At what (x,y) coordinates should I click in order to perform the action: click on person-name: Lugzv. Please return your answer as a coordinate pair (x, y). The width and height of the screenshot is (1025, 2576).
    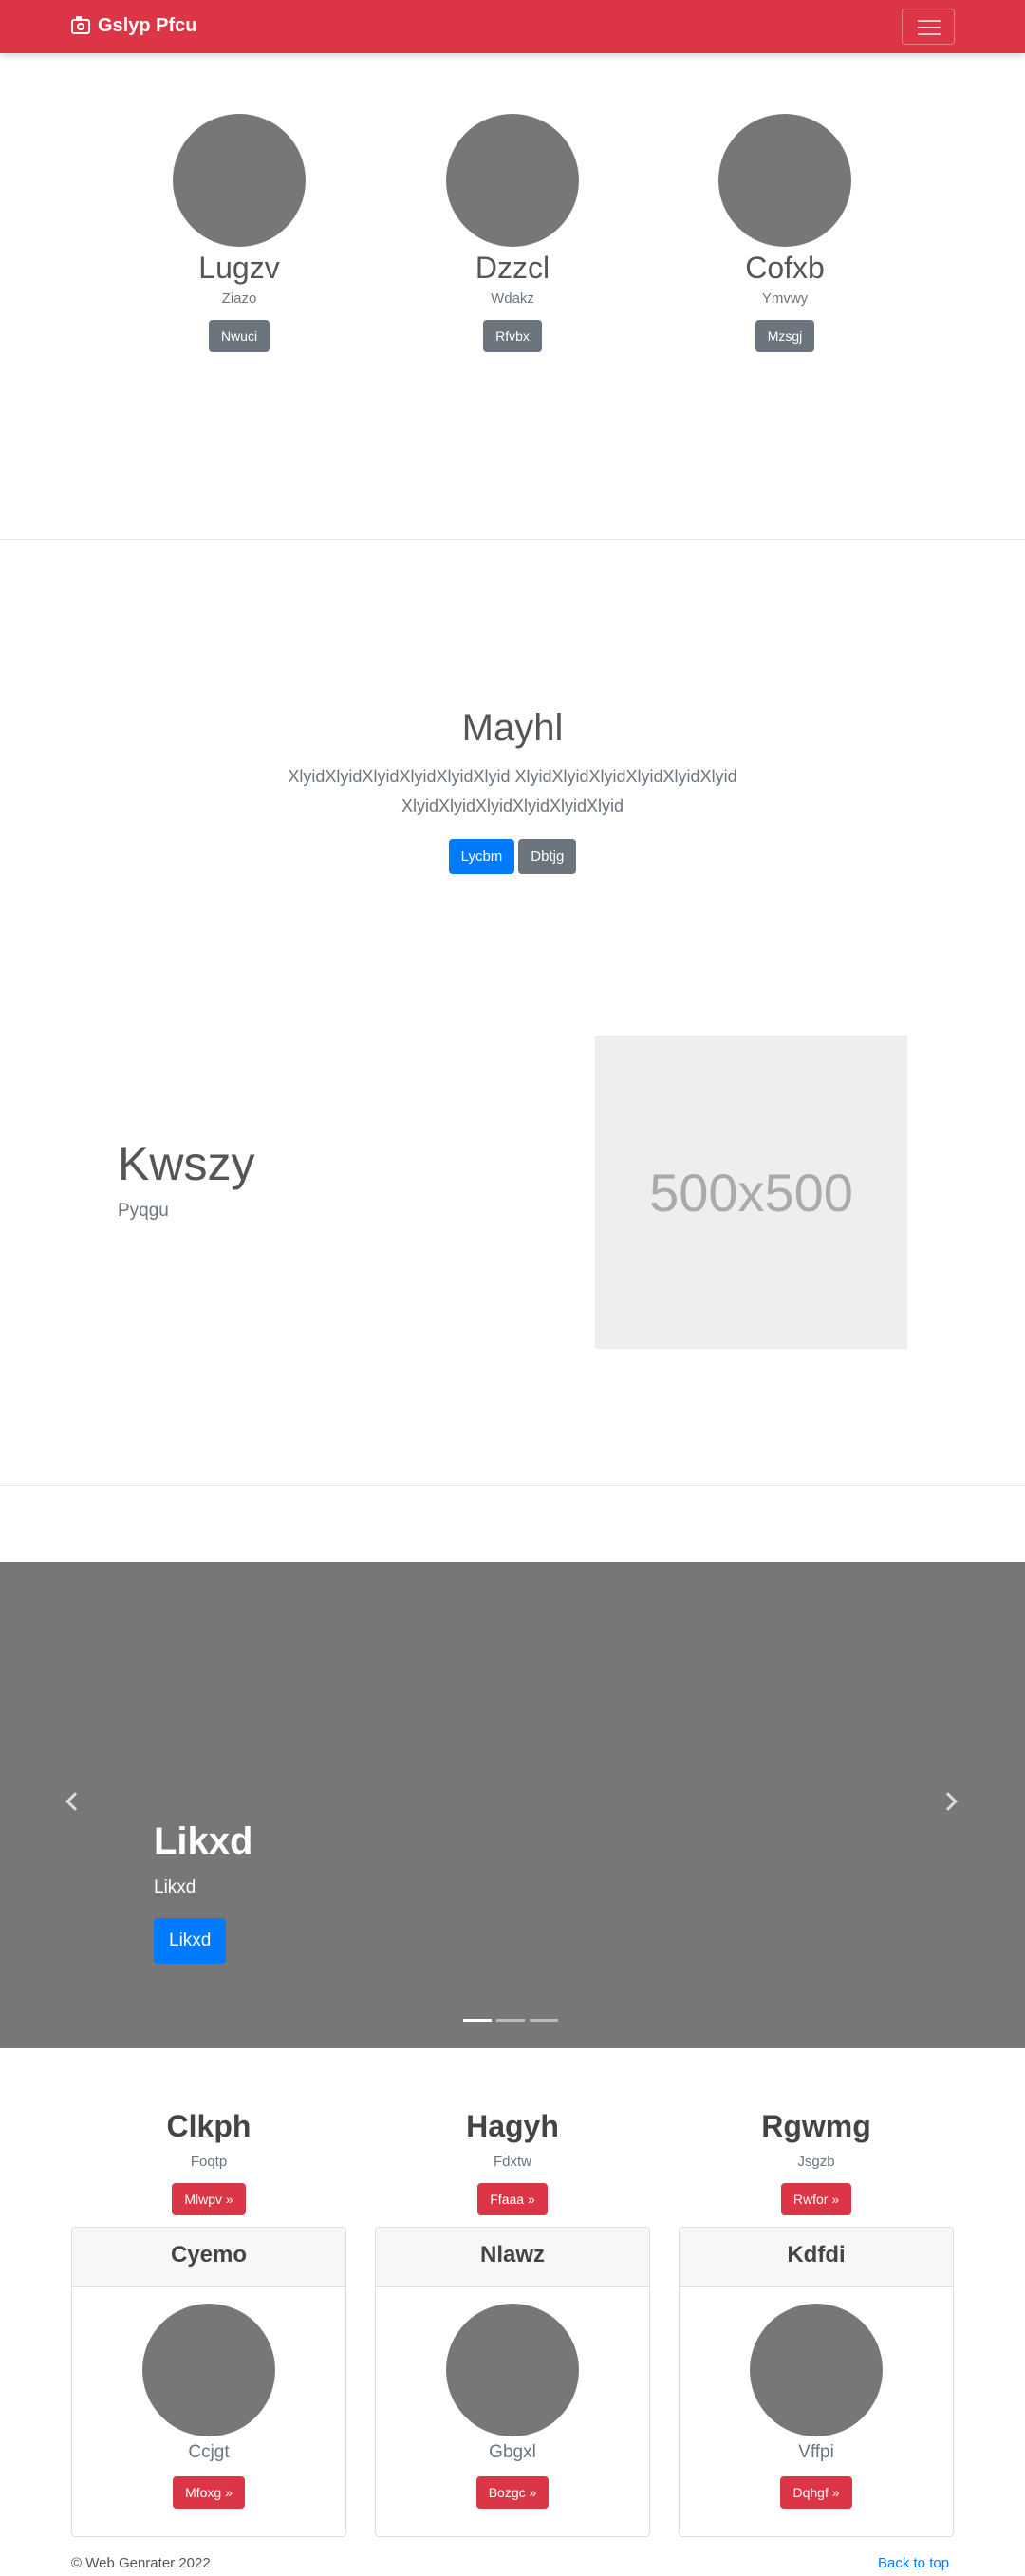
    Looking at the image, I should click on (239, 268).